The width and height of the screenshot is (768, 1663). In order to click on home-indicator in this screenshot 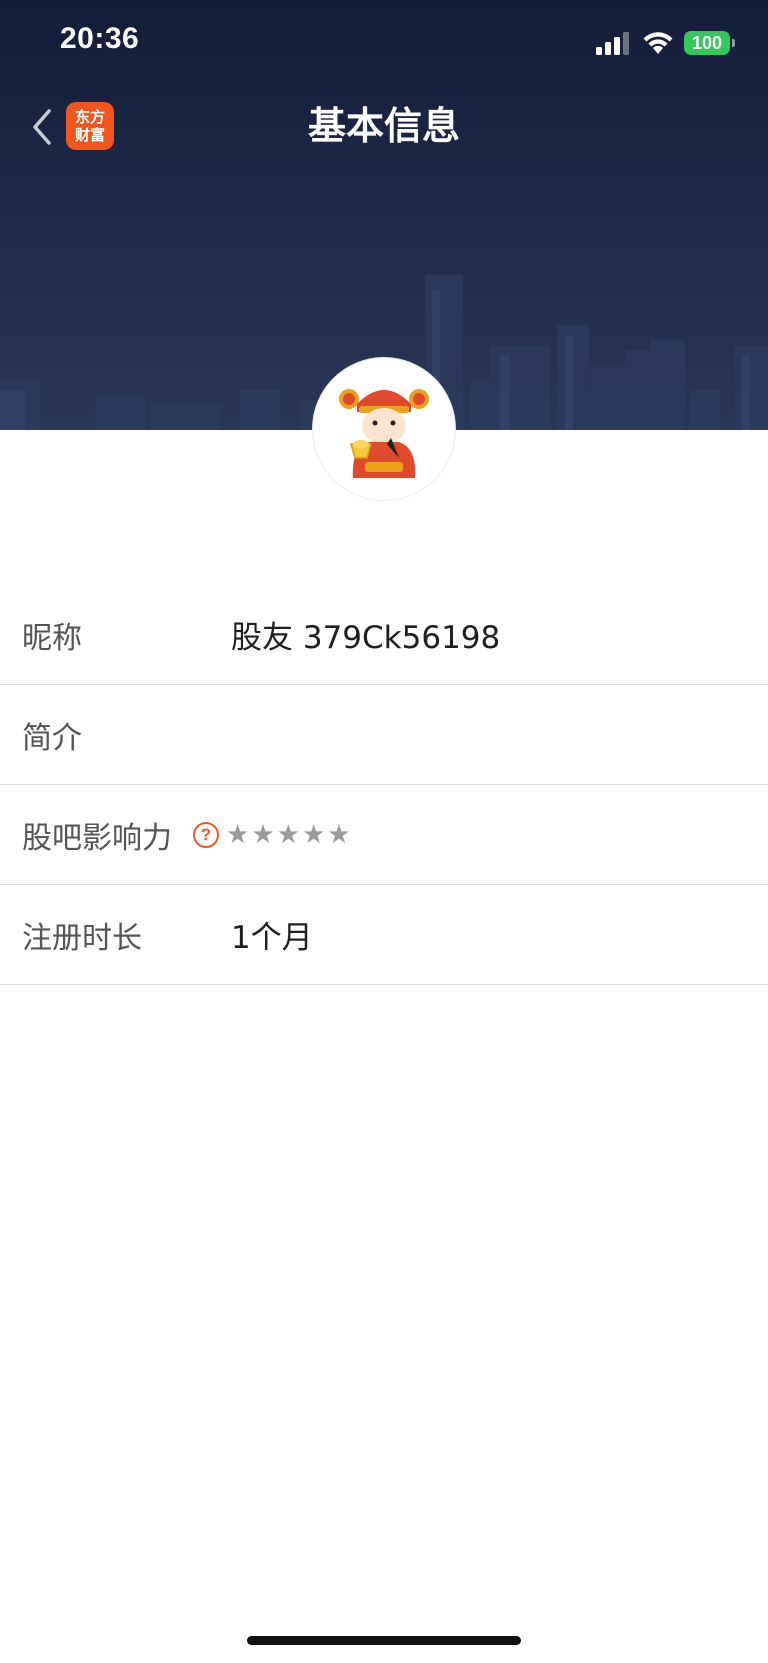, I will do `click(384, 1640)`.